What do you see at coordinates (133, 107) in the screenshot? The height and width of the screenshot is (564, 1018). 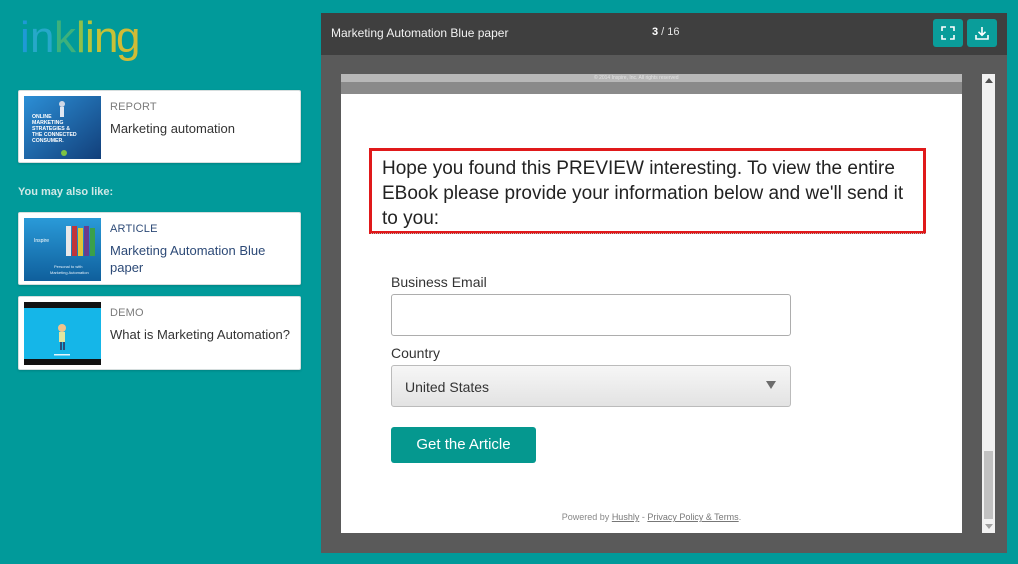 I see `content-type-label: REPORT` at bounding box center [133, 107].